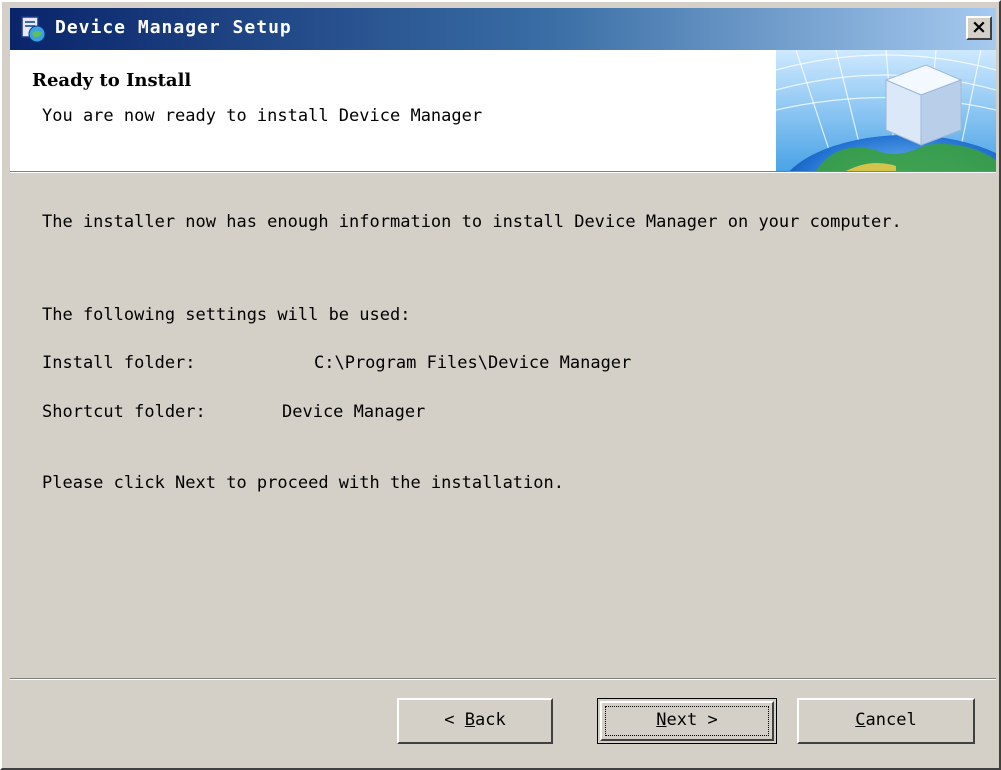 The image size is (1001, 770). Describe the element at coordinates (661, 720) in the screenshot. I see `next-button-mnemonic: N` at that location.